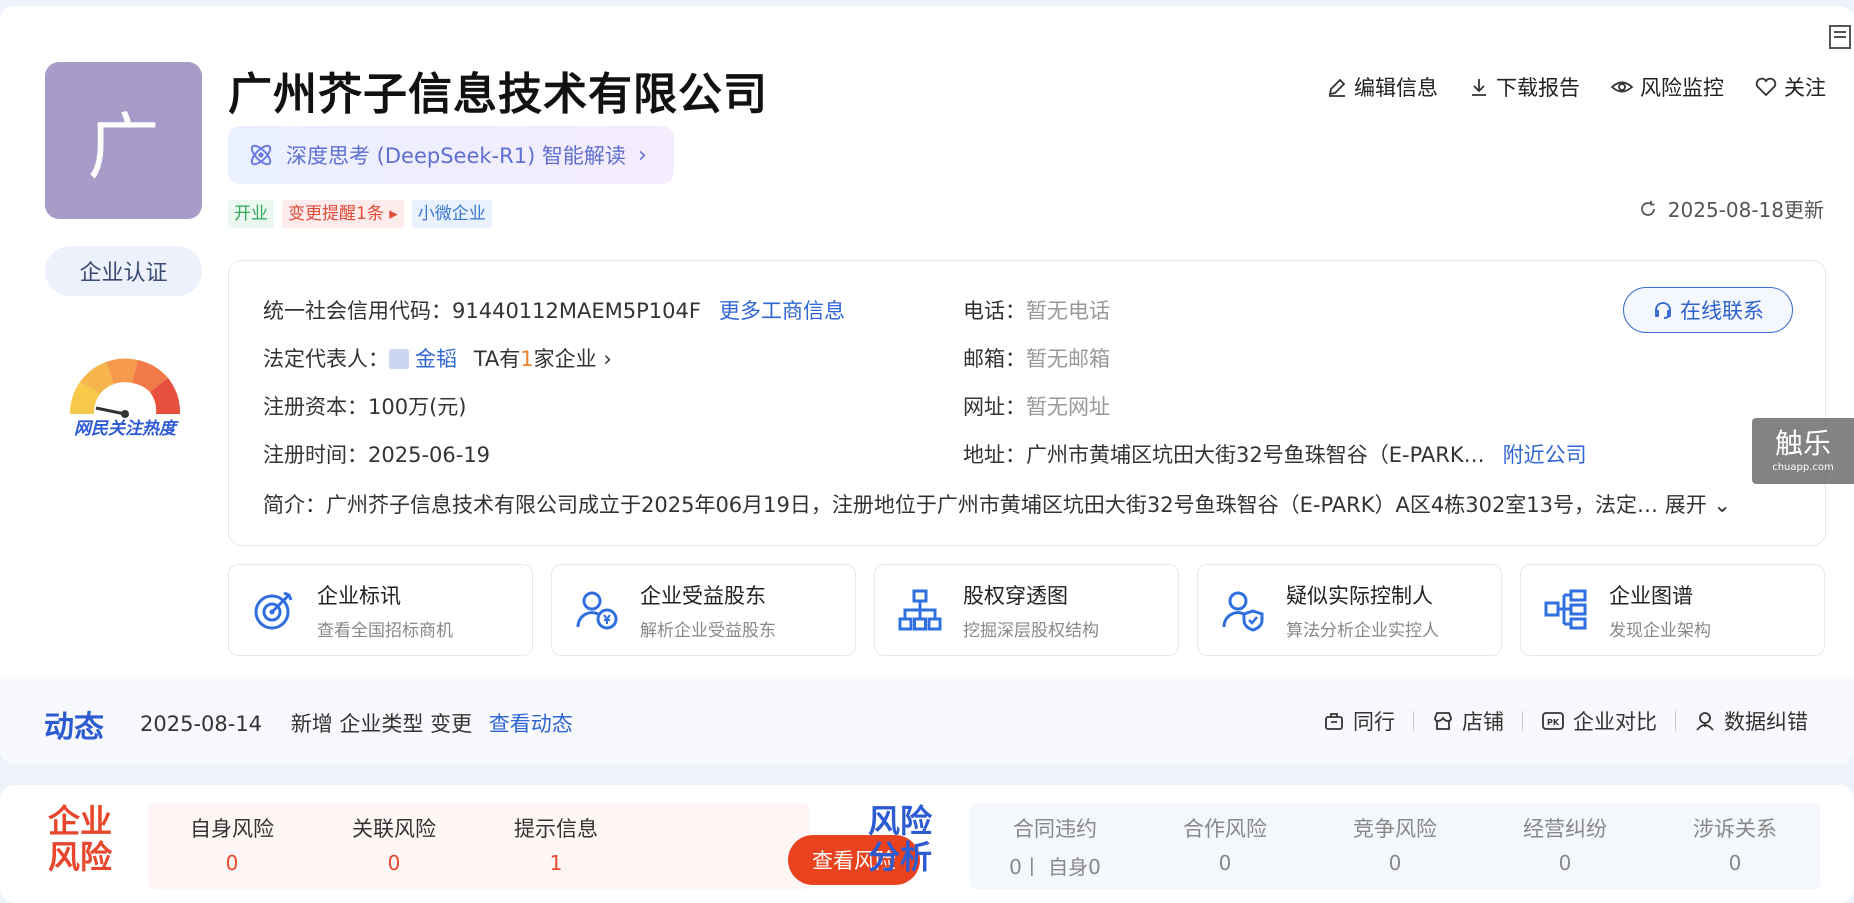 The image size is (1854, 903). I want to click on top-actions: 编辑信息 下载报告 风险监控 关注, so click(1576, 87).